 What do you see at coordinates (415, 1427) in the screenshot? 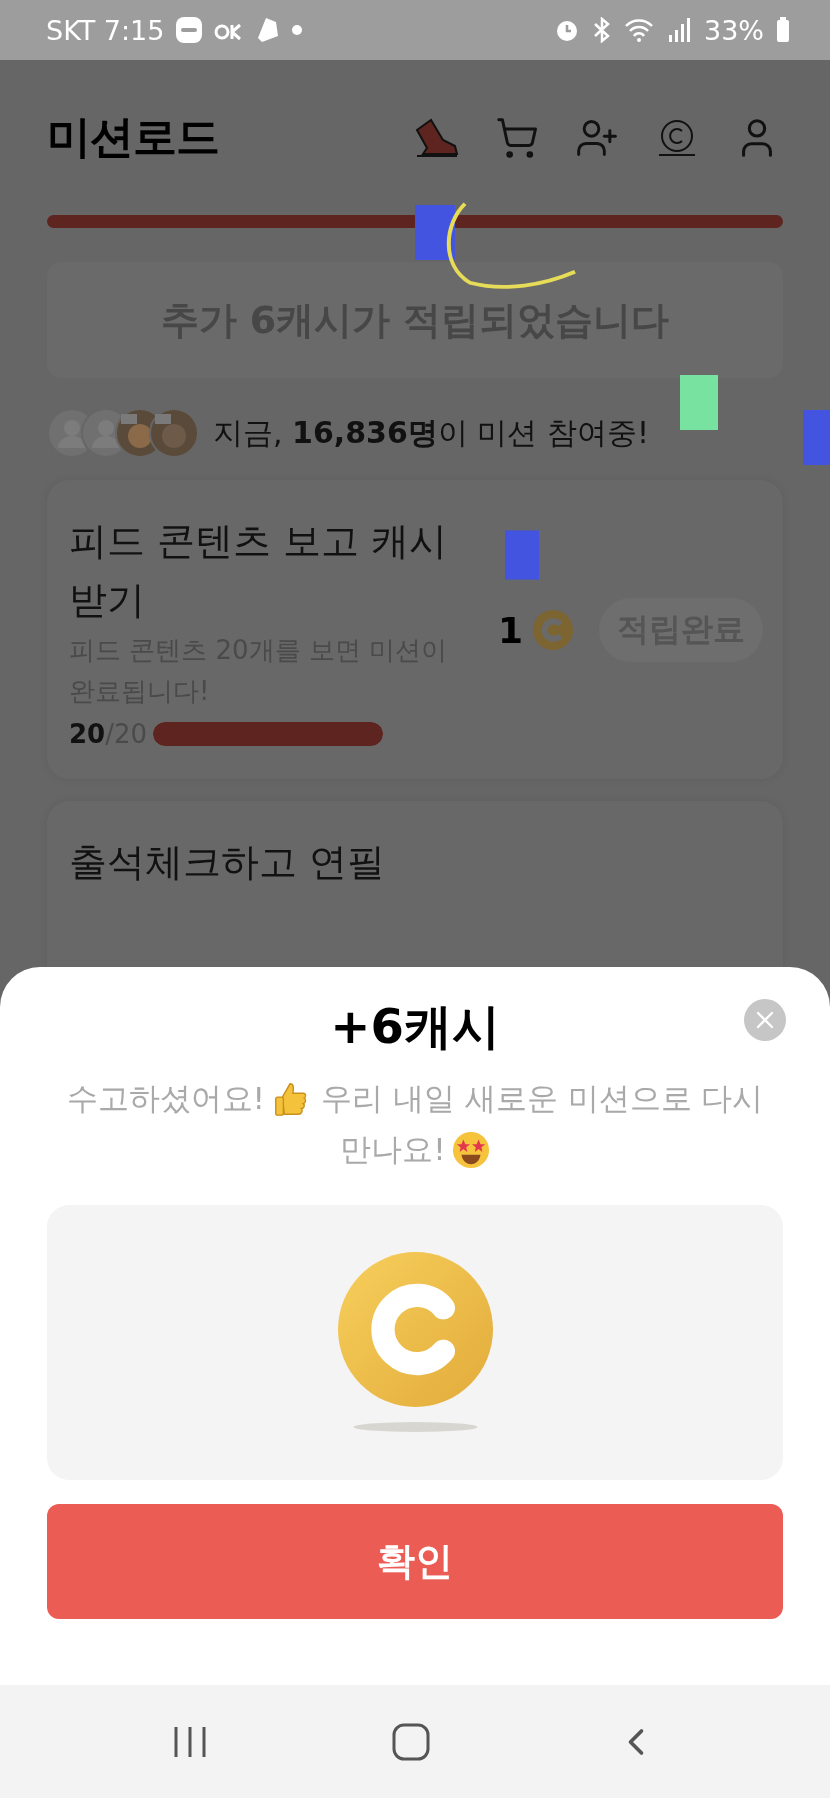
I see `shadow-icon` at bounding box center [415, 1427].